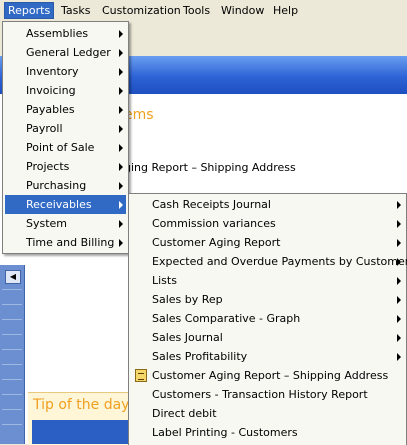 Image resolution: width=407 pixels, height=445 pixels. I want to click on left-panel: ◀, so click(12, 354).